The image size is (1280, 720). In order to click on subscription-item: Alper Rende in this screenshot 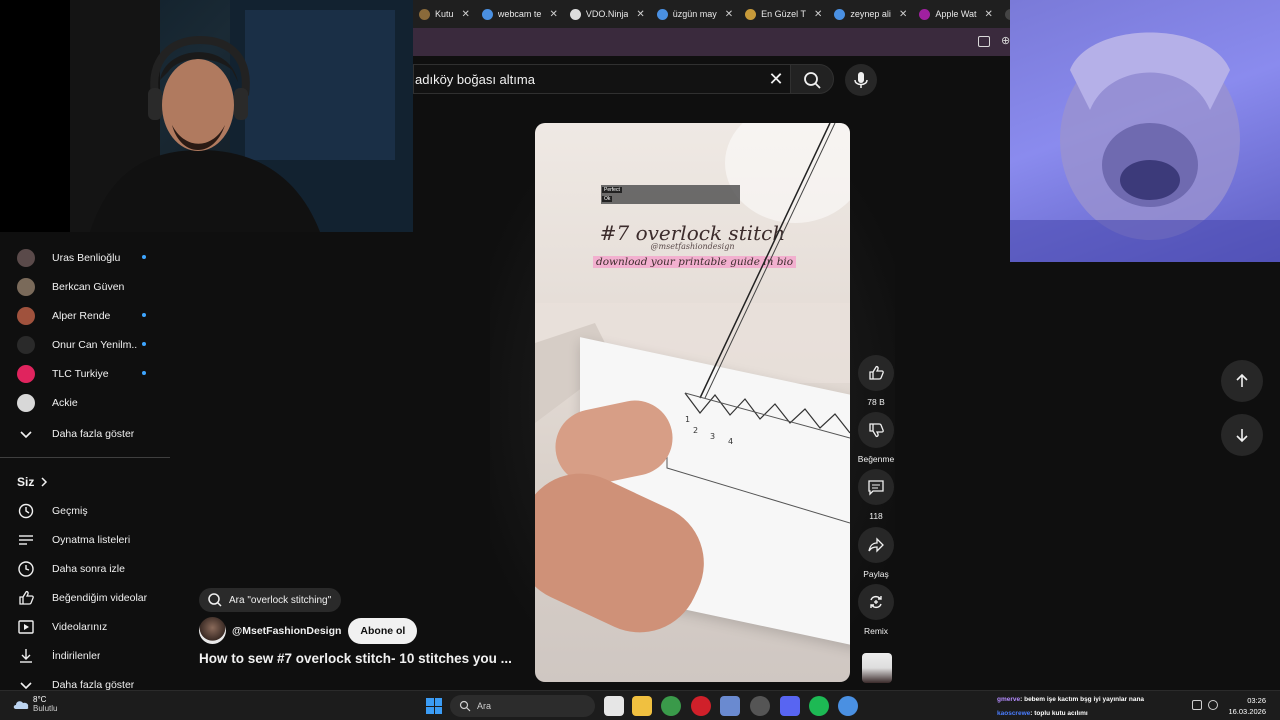, I will do `click(85, 315)`.